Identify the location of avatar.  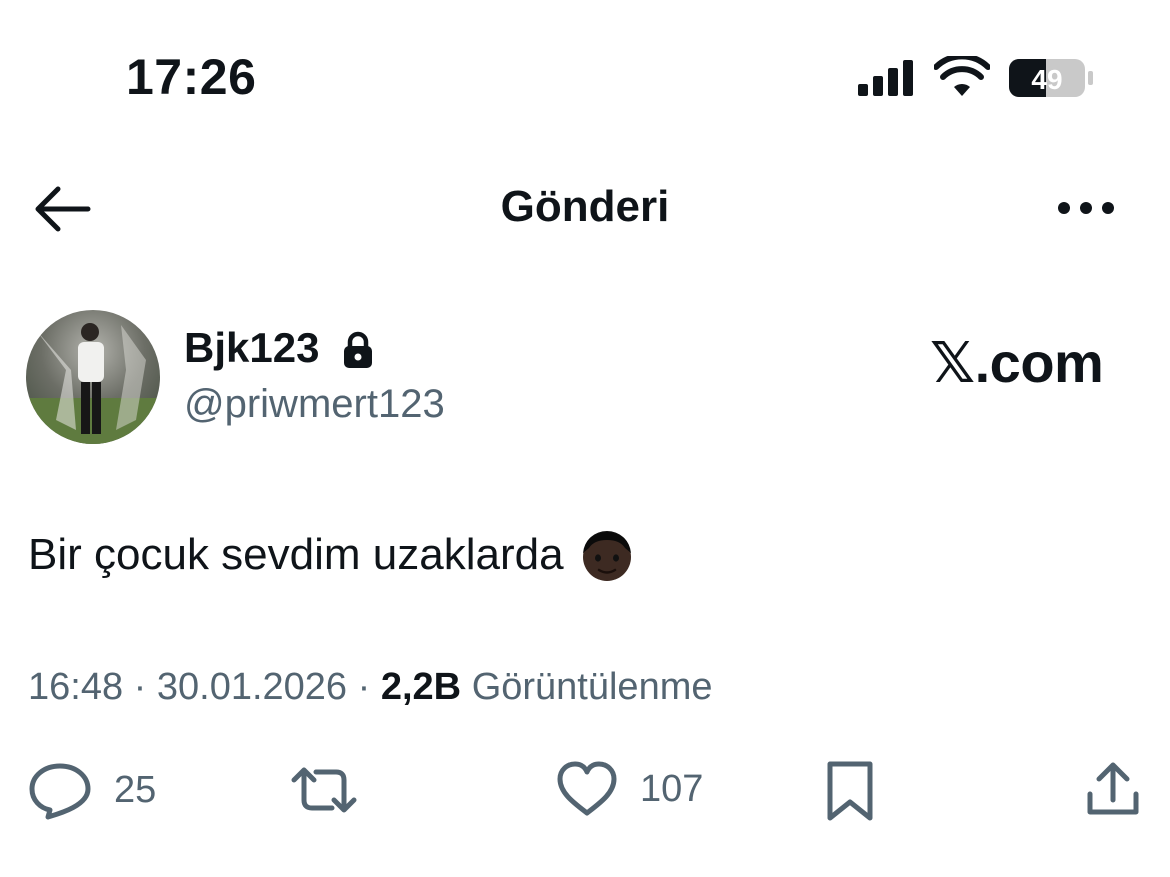
(93, 377).